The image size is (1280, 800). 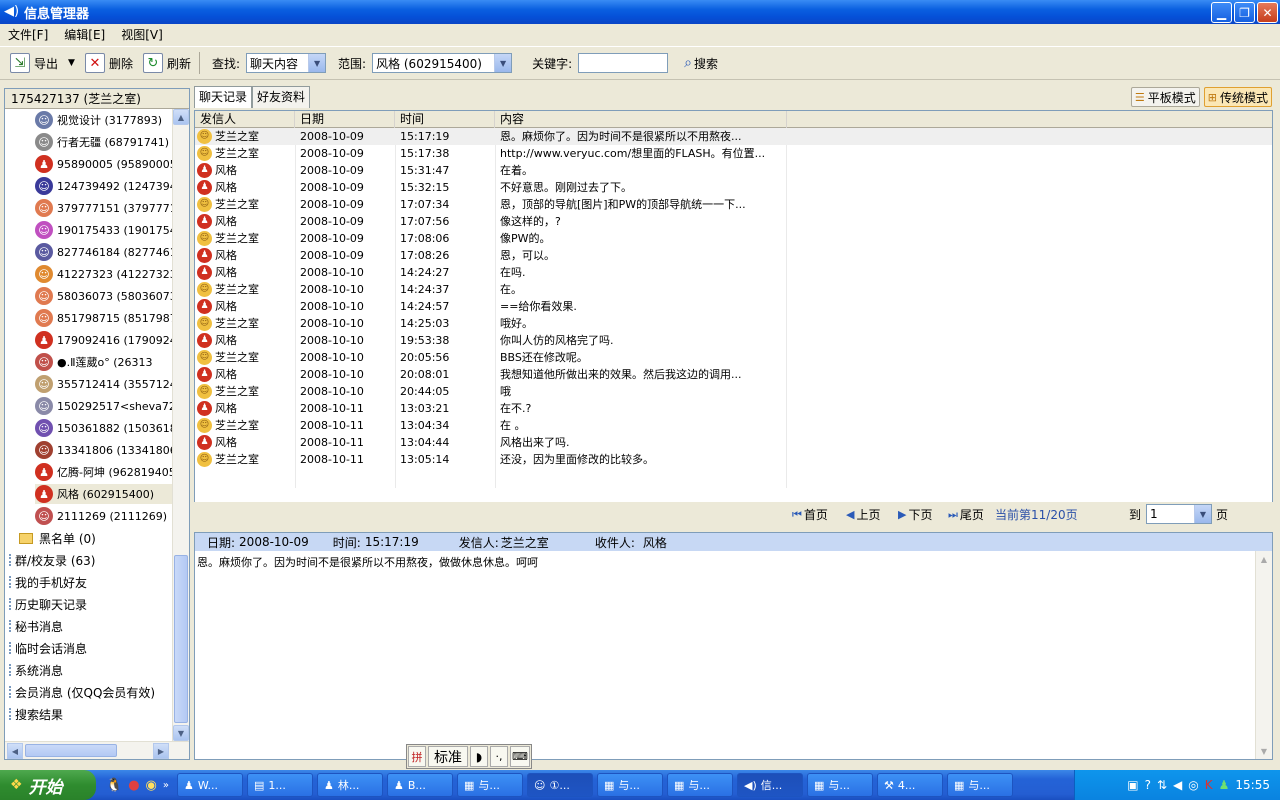 I want to click on category-item: 临时会话消息, so click(x=46, y=648).